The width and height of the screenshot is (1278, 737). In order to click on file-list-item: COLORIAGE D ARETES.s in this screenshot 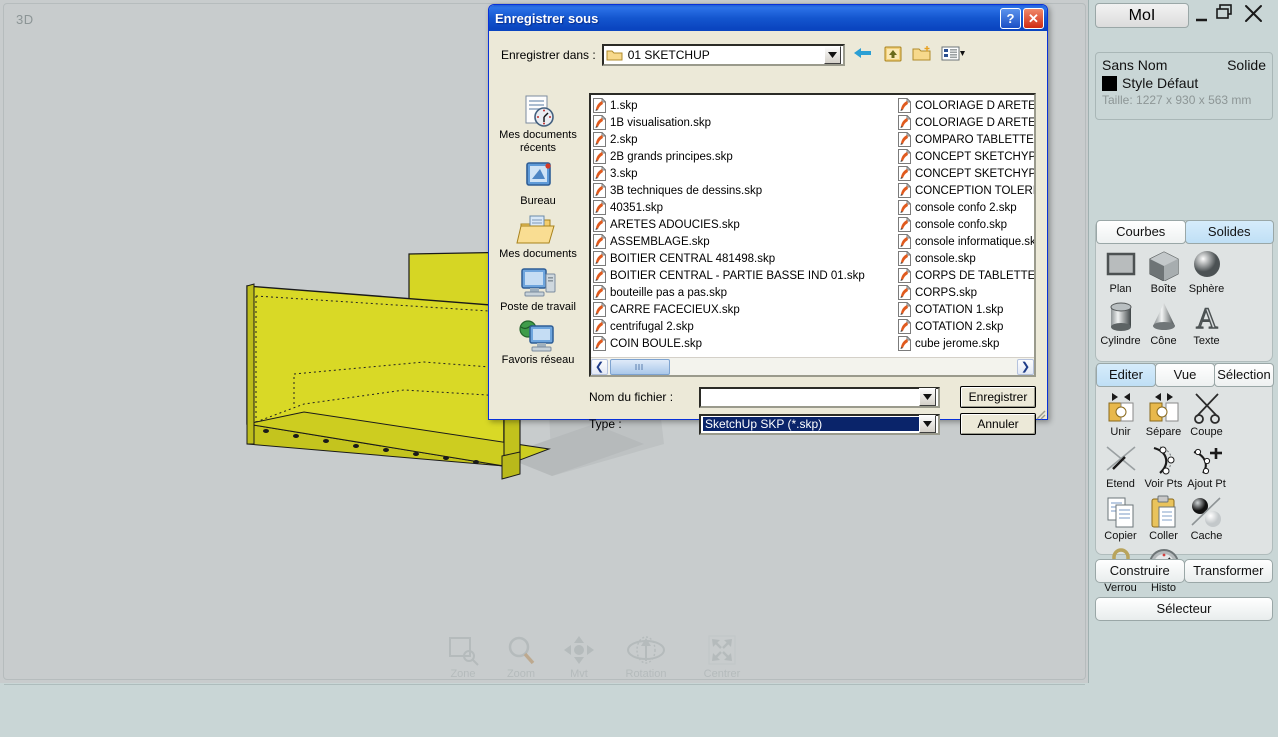, I will do `click(966, 122)`.